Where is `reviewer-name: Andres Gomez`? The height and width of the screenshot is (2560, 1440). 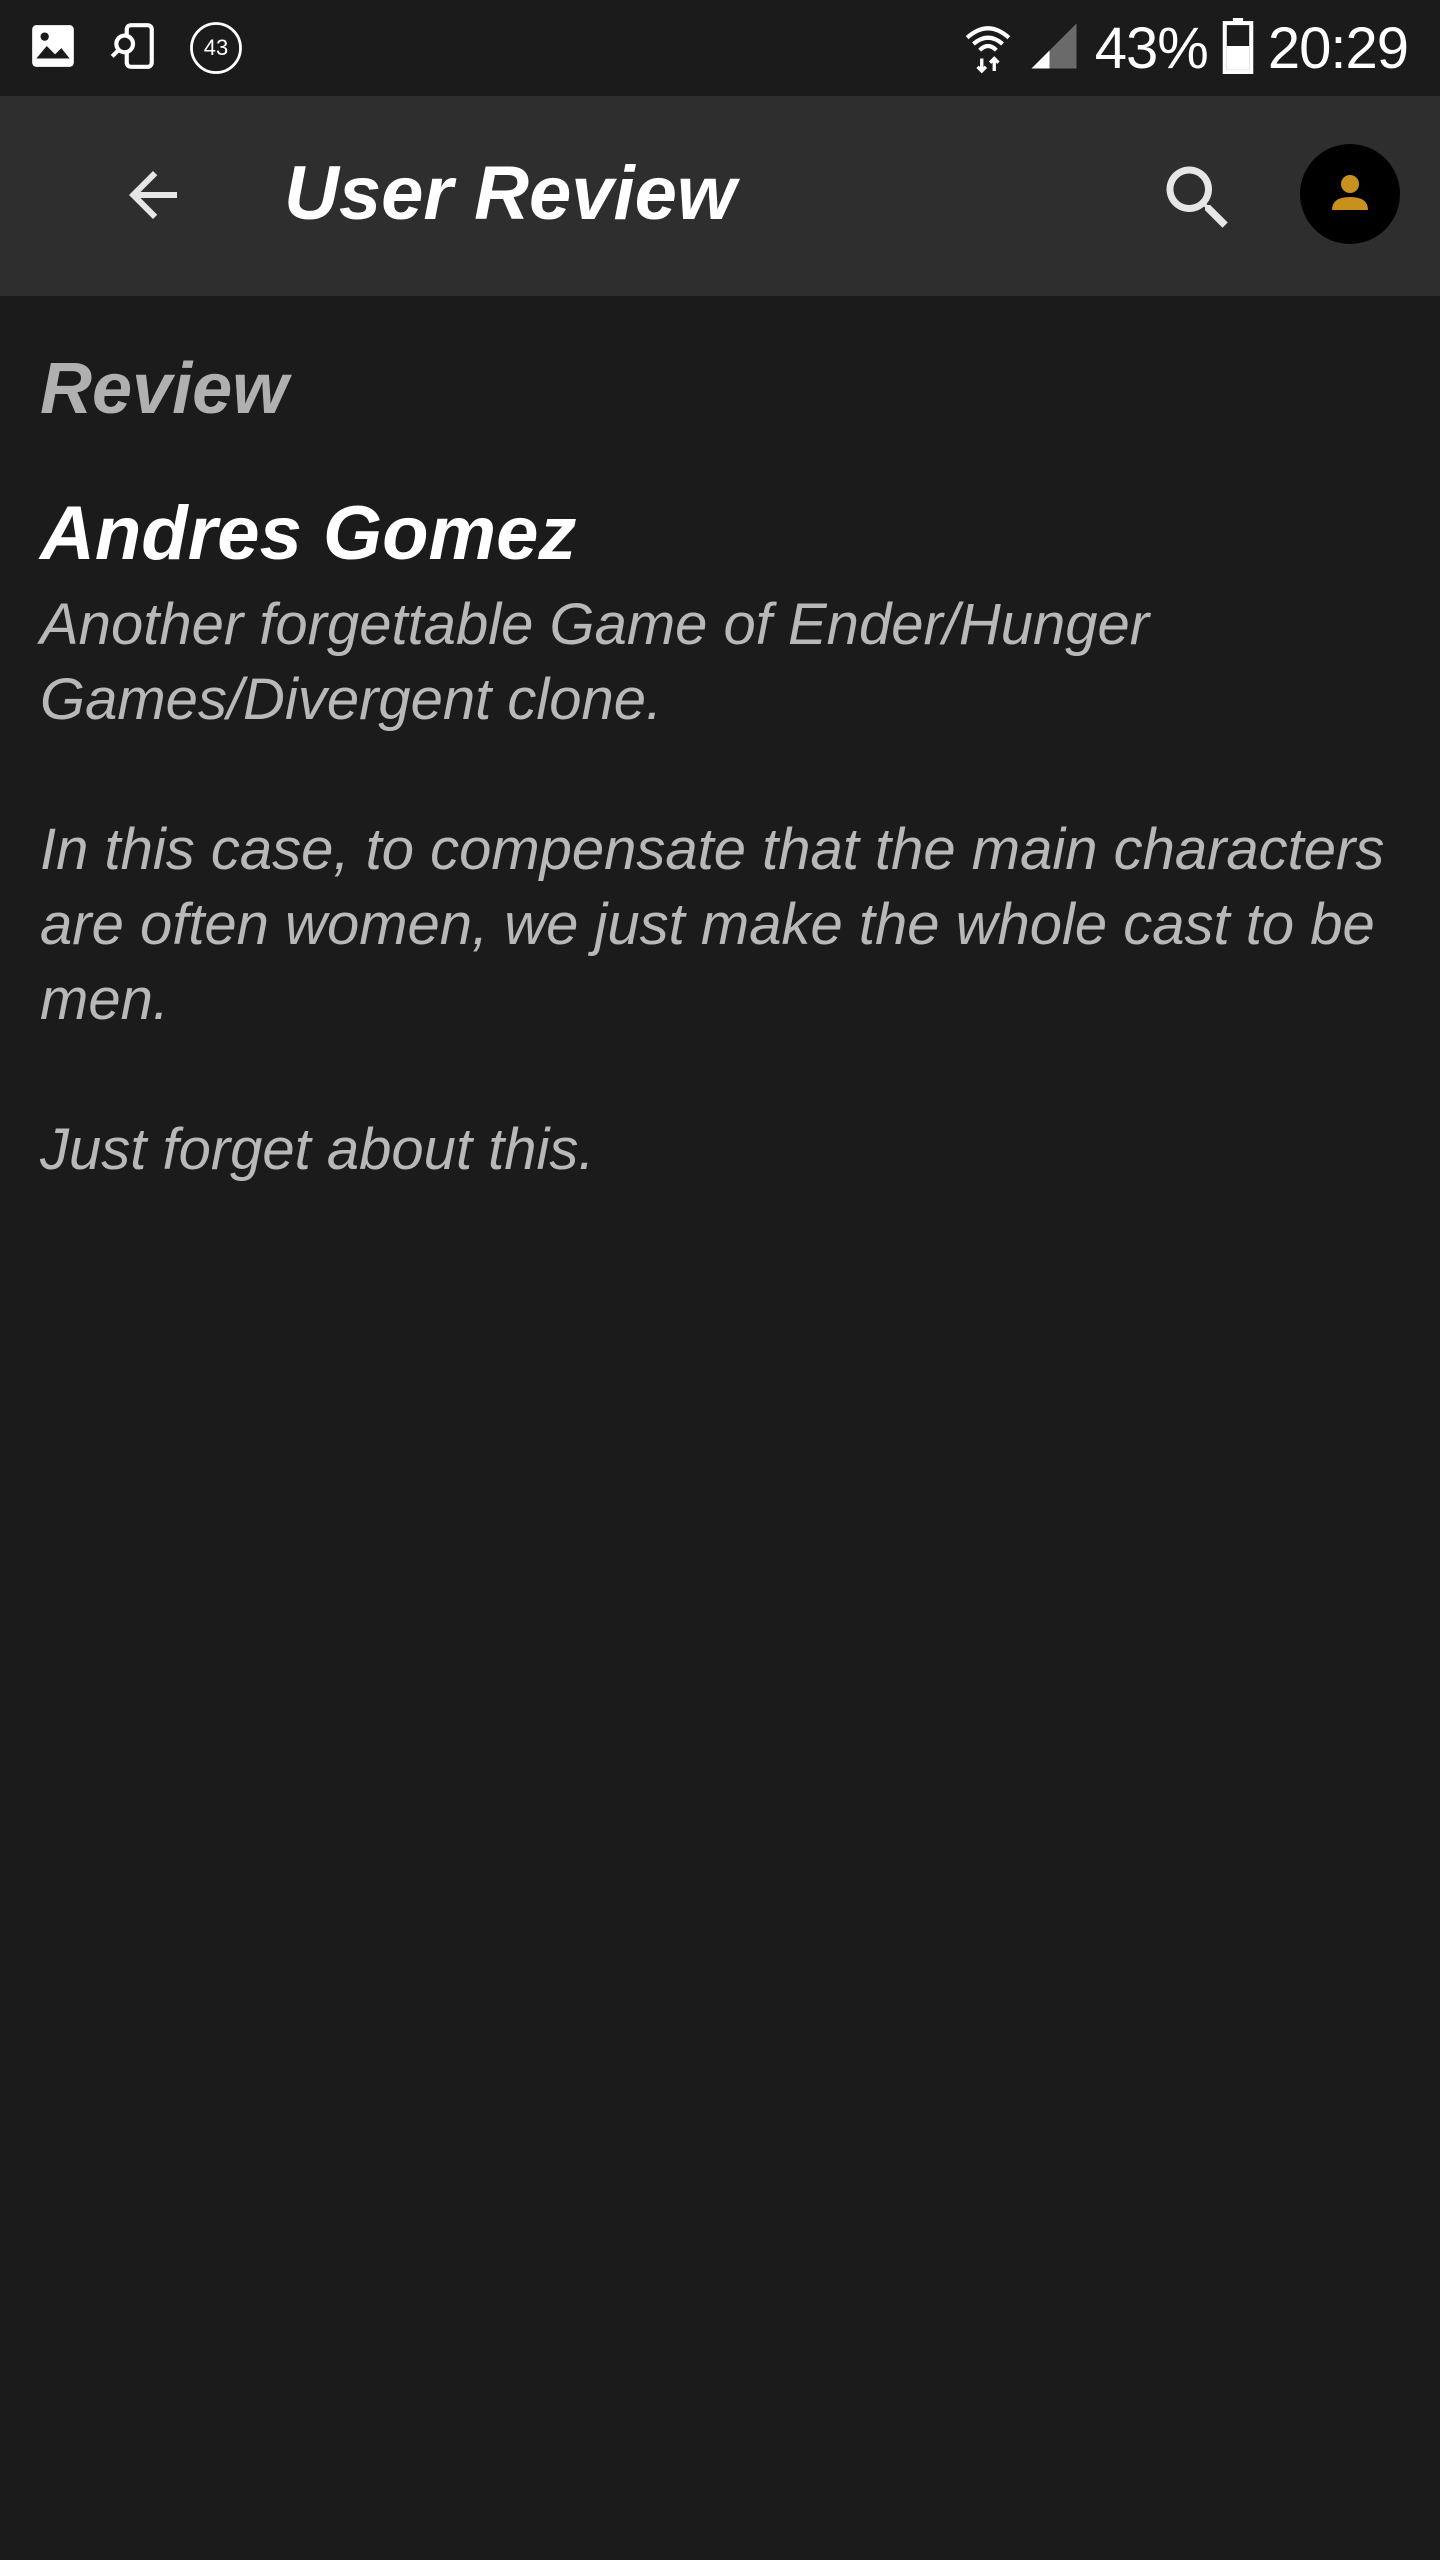
reviewer-name: Andres Gomez is located at coordinates (308, 533).